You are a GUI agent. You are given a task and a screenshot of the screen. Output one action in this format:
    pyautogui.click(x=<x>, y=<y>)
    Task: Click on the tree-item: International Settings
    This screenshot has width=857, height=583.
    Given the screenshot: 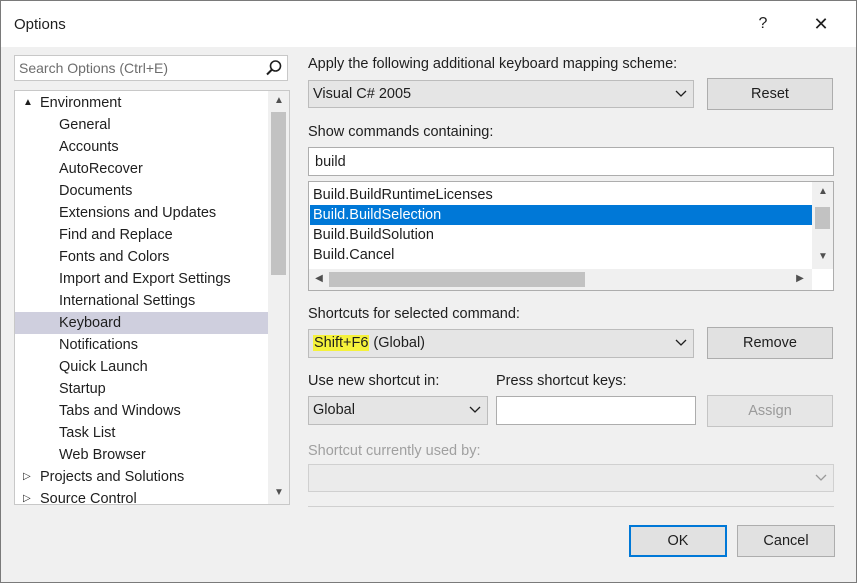 What is the action you would take?
    pyautogui.click(x=141, y=301)
    